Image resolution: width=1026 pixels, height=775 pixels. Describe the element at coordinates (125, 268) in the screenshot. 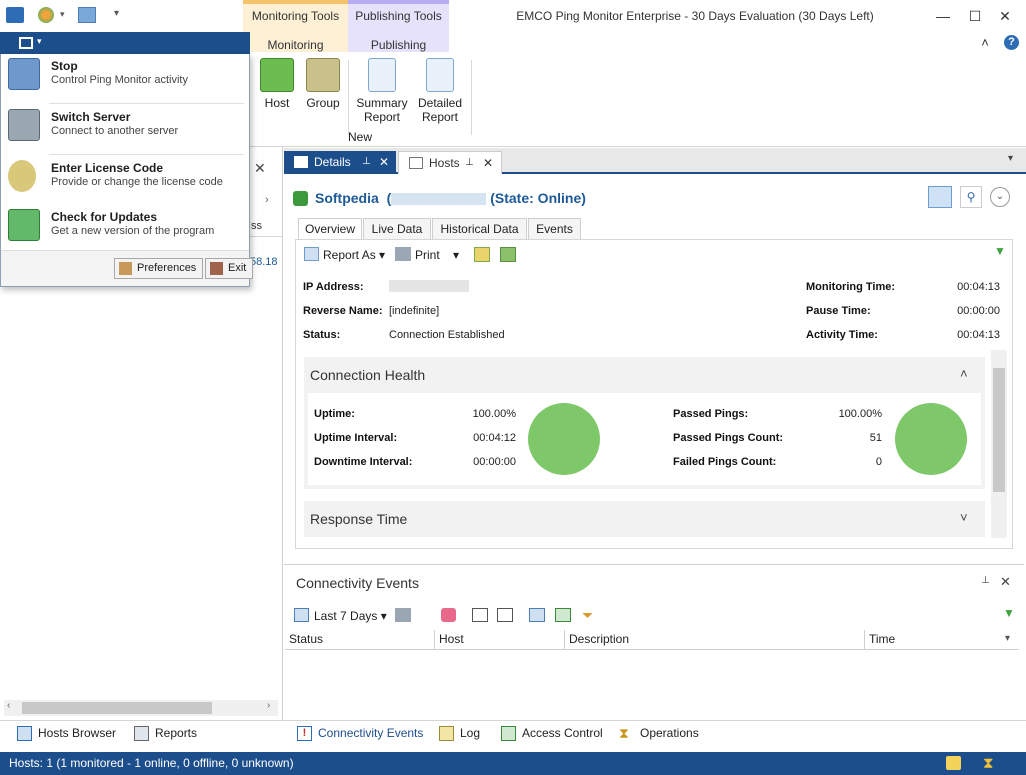

I see `preferences-icon` at that location.